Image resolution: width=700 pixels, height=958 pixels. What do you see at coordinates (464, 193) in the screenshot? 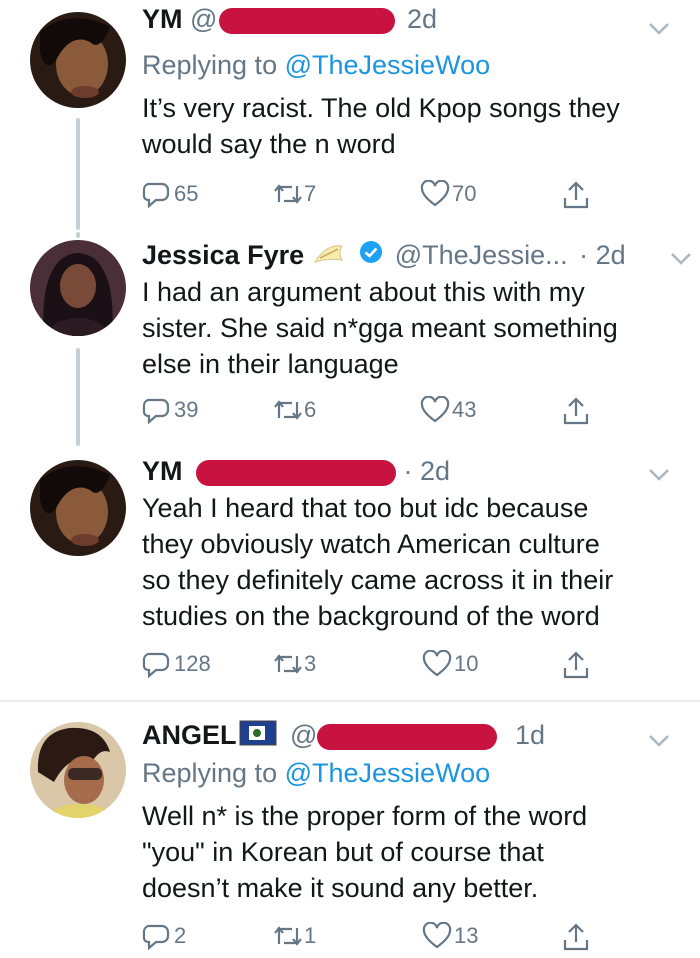
I see `like-count: 70` at bounding box center [464, 193].